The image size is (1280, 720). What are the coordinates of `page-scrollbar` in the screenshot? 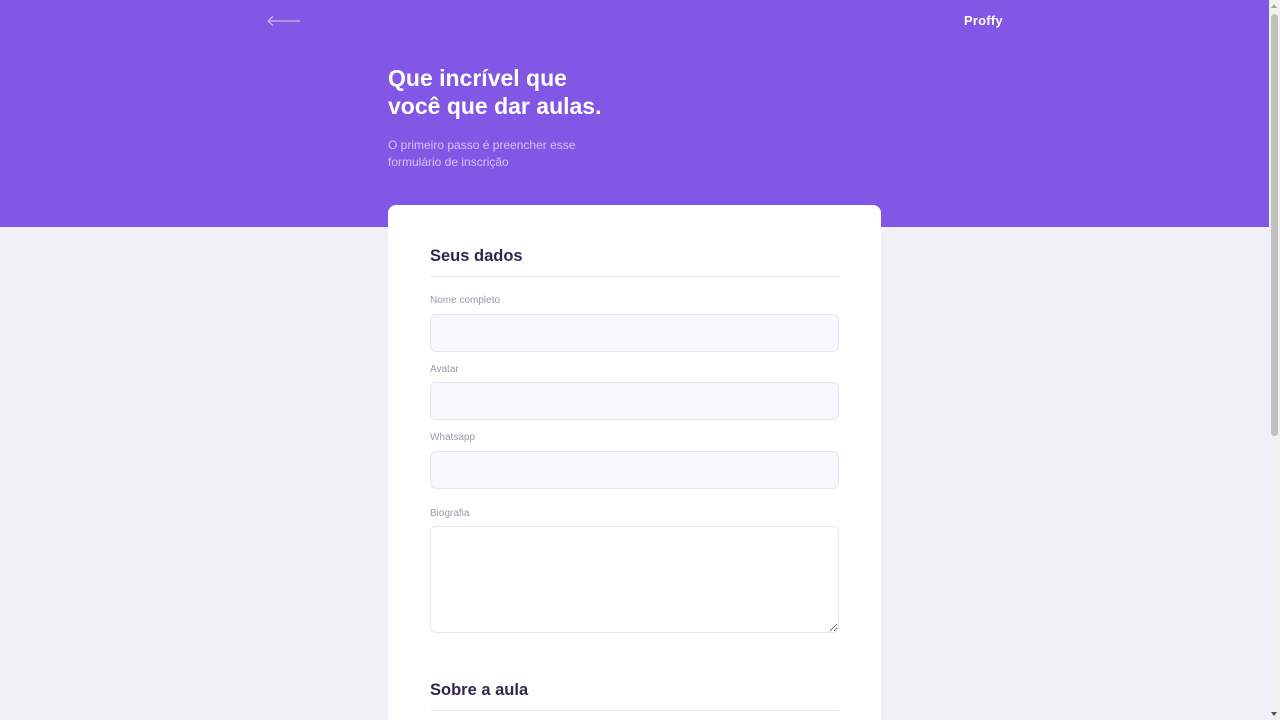 It's located at (1274, 360).